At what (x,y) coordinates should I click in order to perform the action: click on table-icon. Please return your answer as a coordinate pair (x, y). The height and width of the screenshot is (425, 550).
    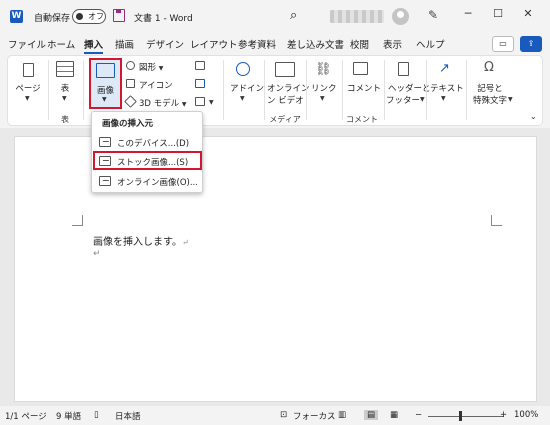
    Looking at the image, I should click on (65, 69).